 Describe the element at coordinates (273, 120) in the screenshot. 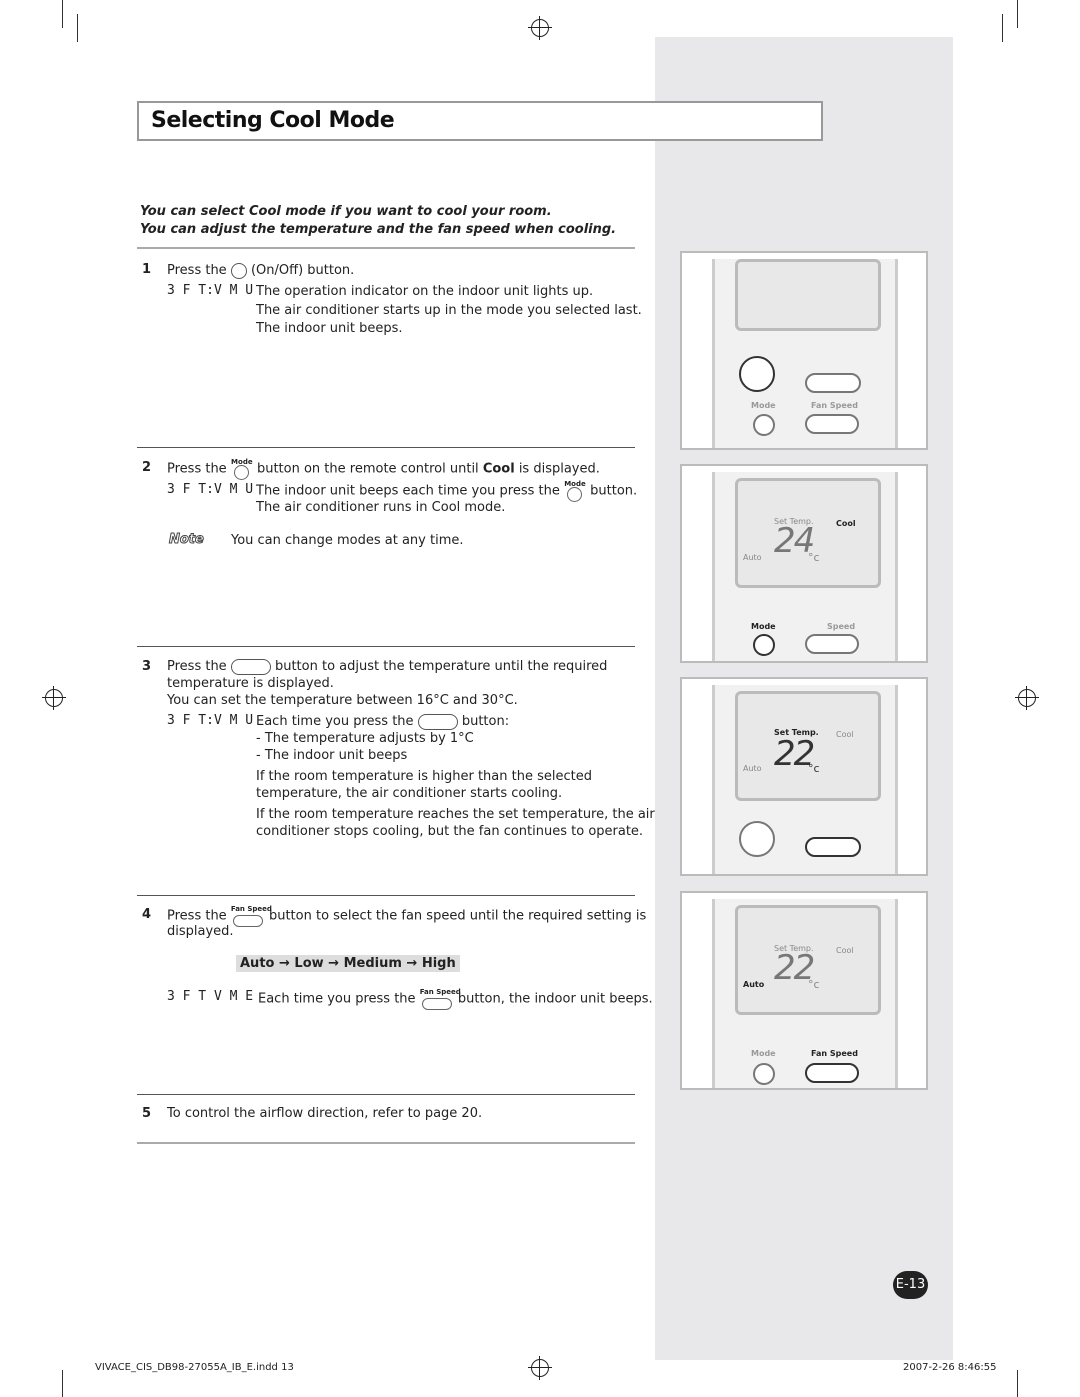

I see `page-title: Selecting Cool Mode` at that location.